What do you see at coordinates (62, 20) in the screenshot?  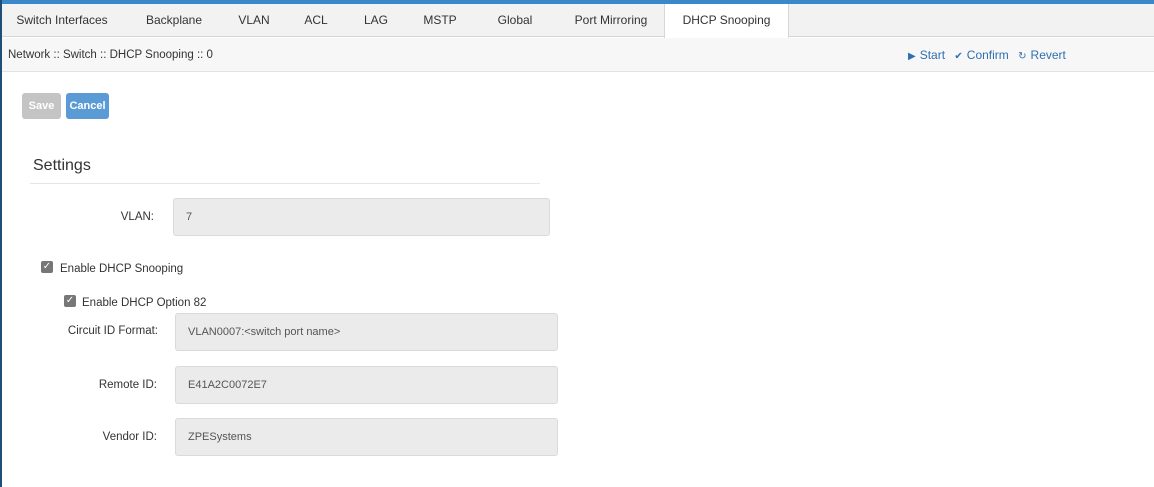 I see `tab-switch-interfaces: Switch Interfaces` at bounding box center [62, 20].